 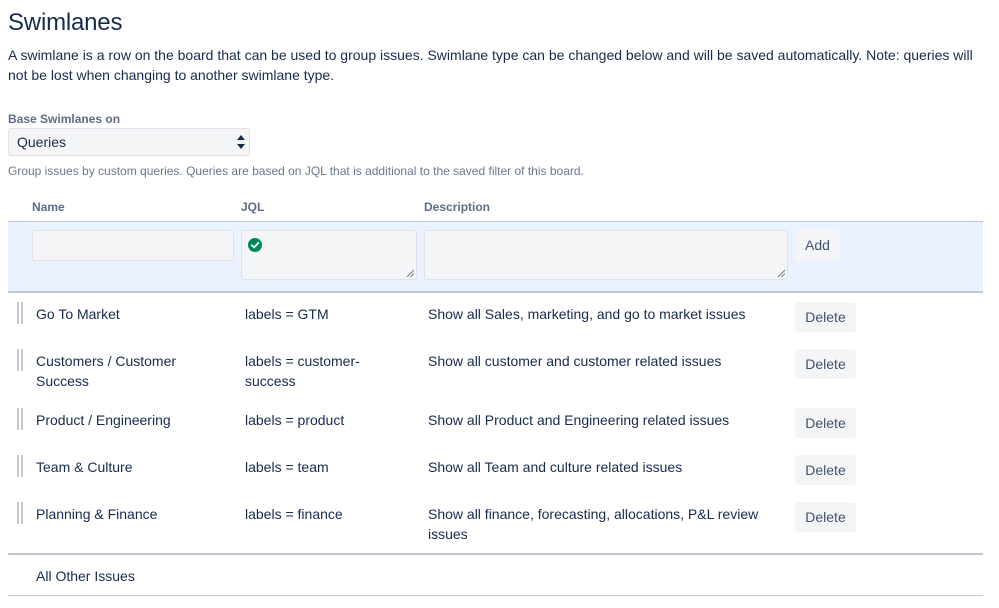 What do you see at coordinates (241, 142) in the screenshot?
I see `select-arrows-icon` at bounding box center [241, 142].